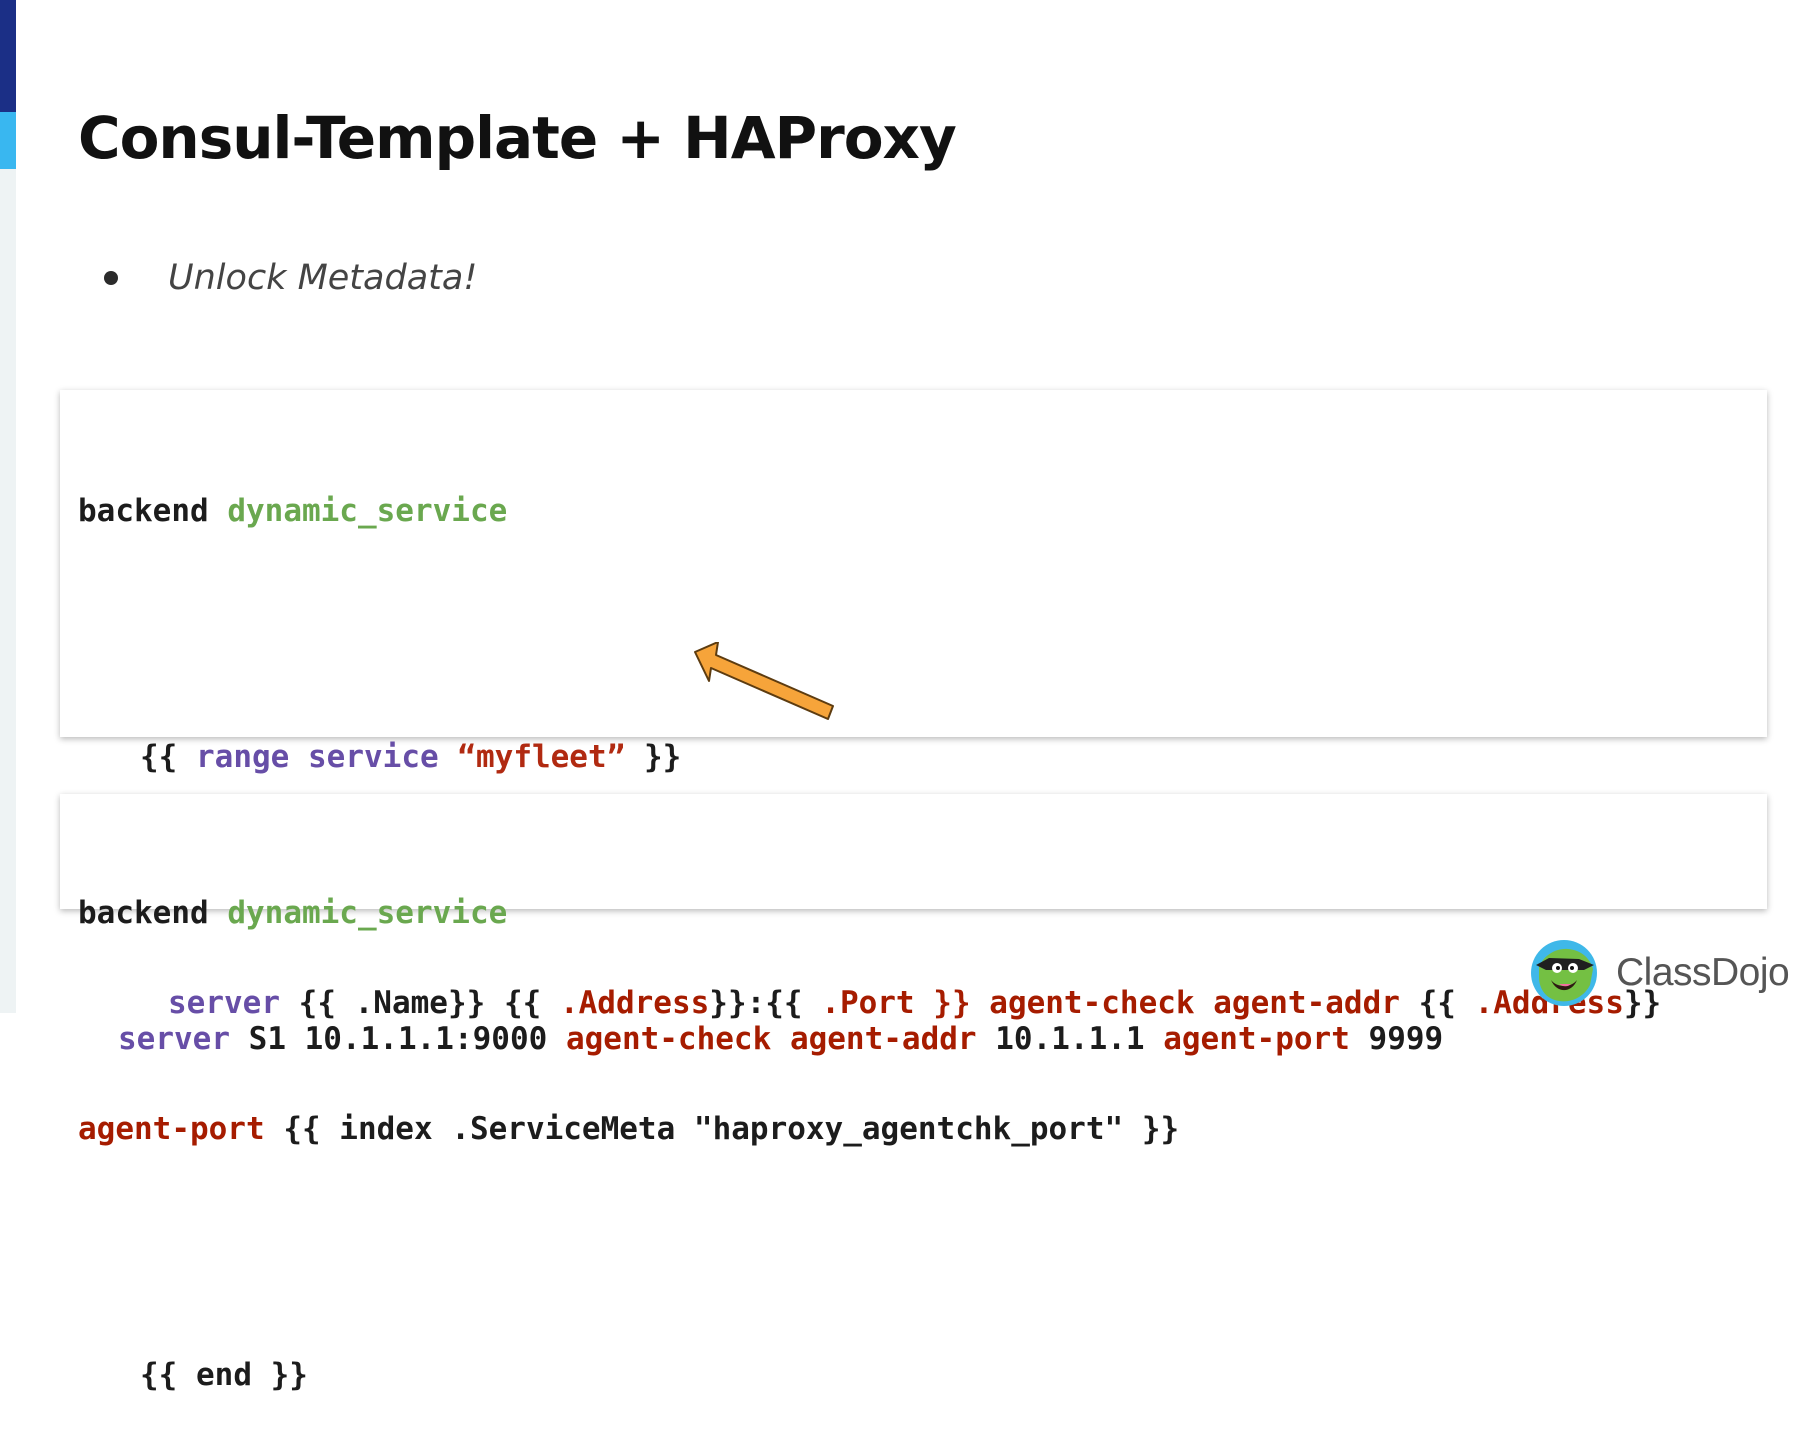  I want to click on template-range-keyword: range, so click(243, 757).